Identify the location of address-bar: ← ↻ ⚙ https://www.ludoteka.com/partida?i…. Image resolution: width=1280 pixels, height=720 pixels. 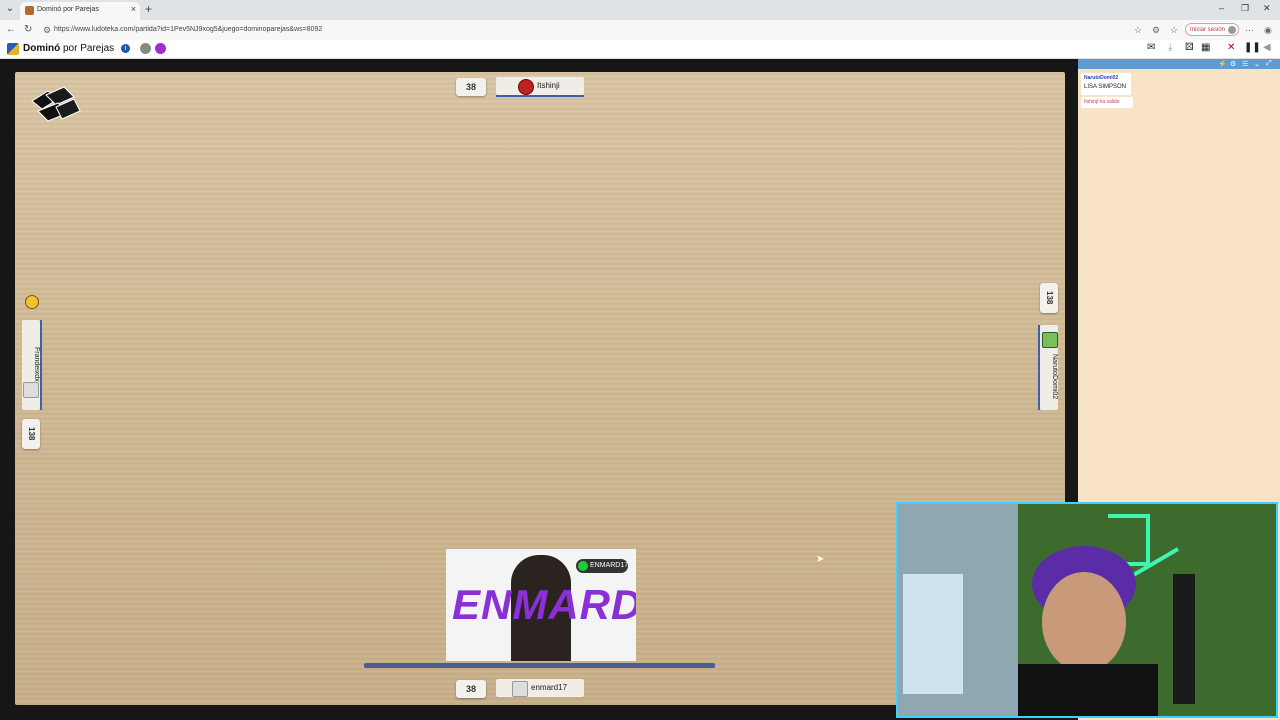
(640, 30).